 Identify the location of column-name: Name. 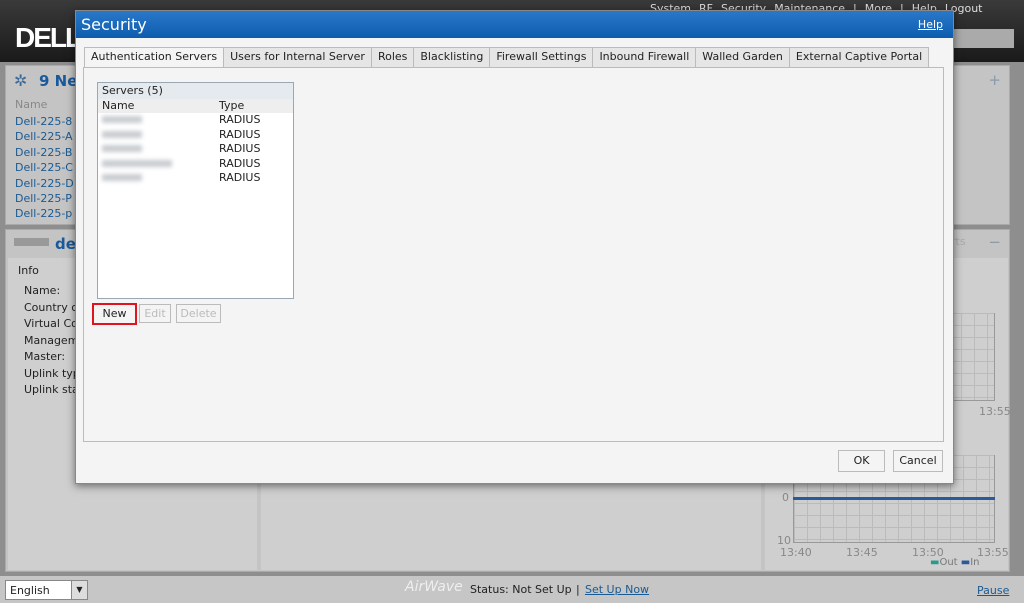
(156, 106).